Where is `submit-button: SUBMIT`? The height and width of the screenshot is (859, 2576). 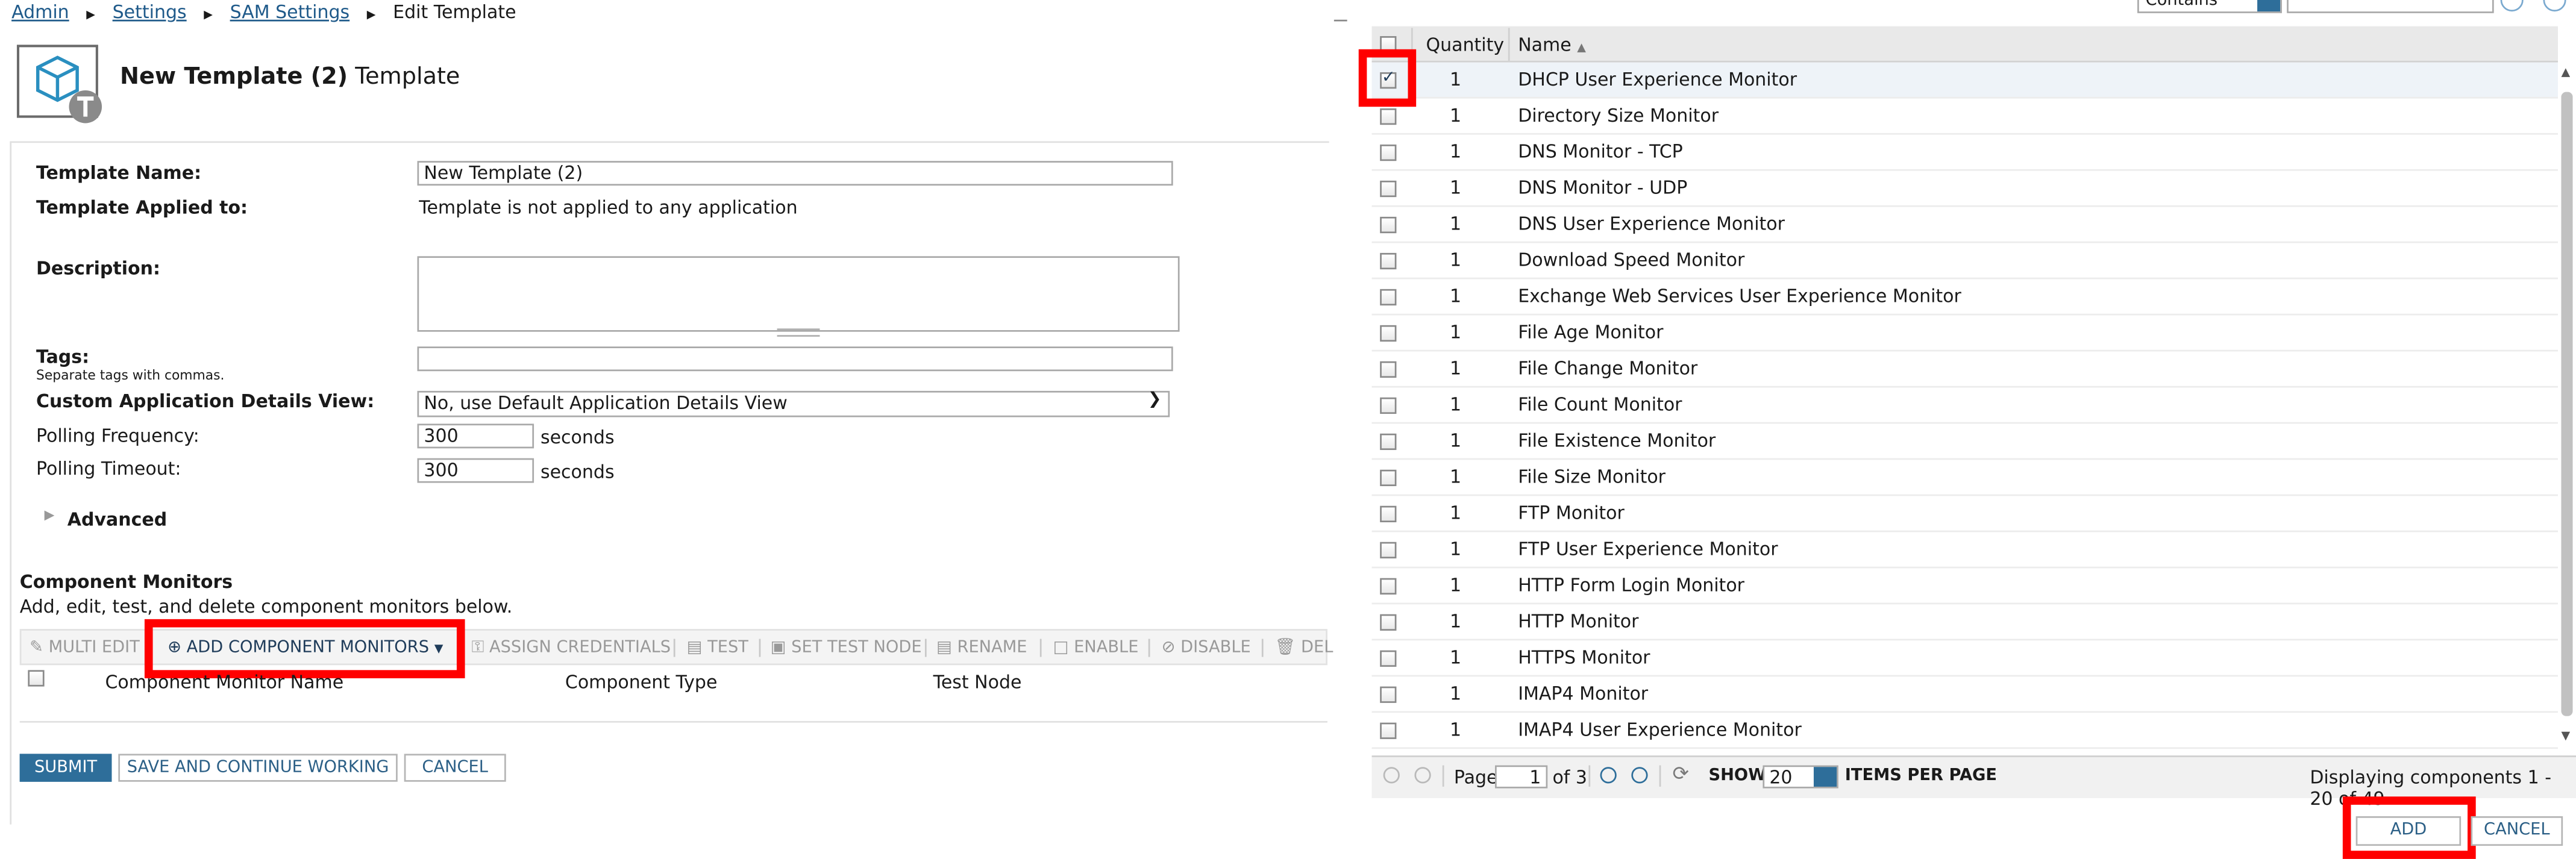 submit-button: SUBMIT is located at coordinates (65, 768).